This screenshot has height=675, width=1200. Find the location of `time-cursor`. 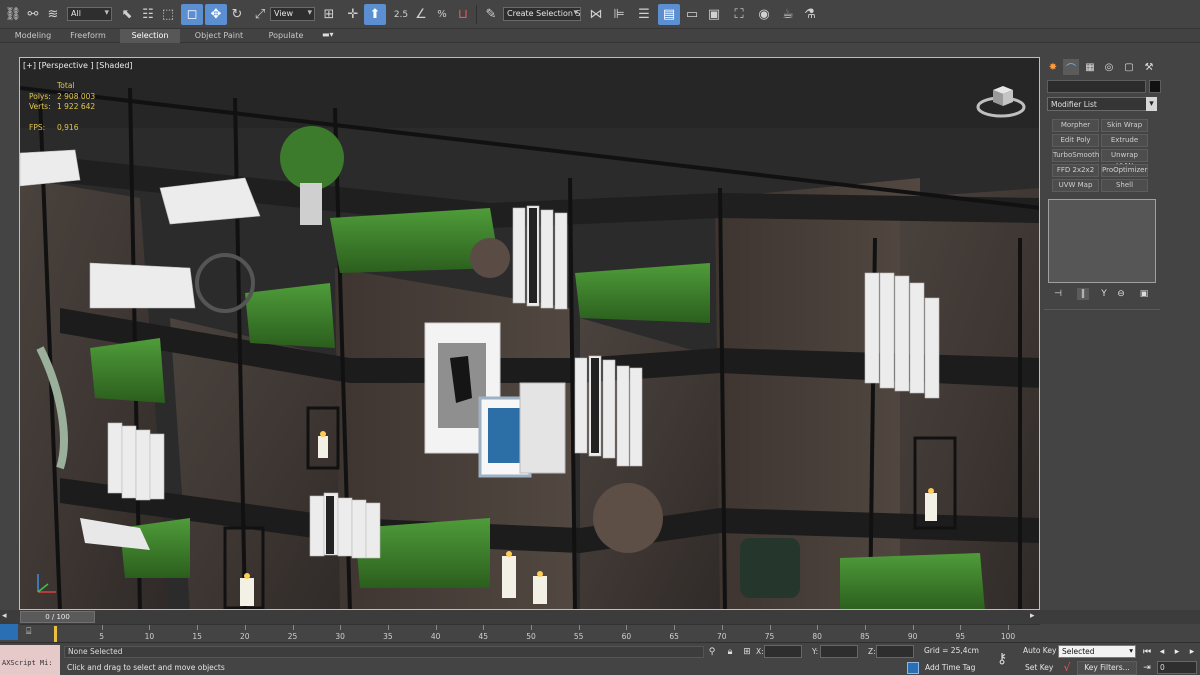

time-cursor is located at coordinates (55, 634).